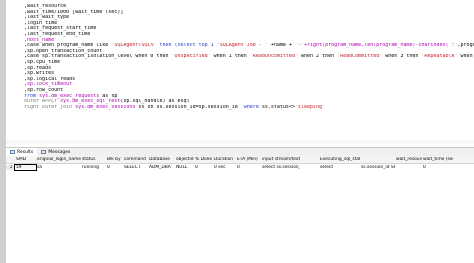  I want to click on code-token: (sp.sql_handle) as esql, so click(155, 102).